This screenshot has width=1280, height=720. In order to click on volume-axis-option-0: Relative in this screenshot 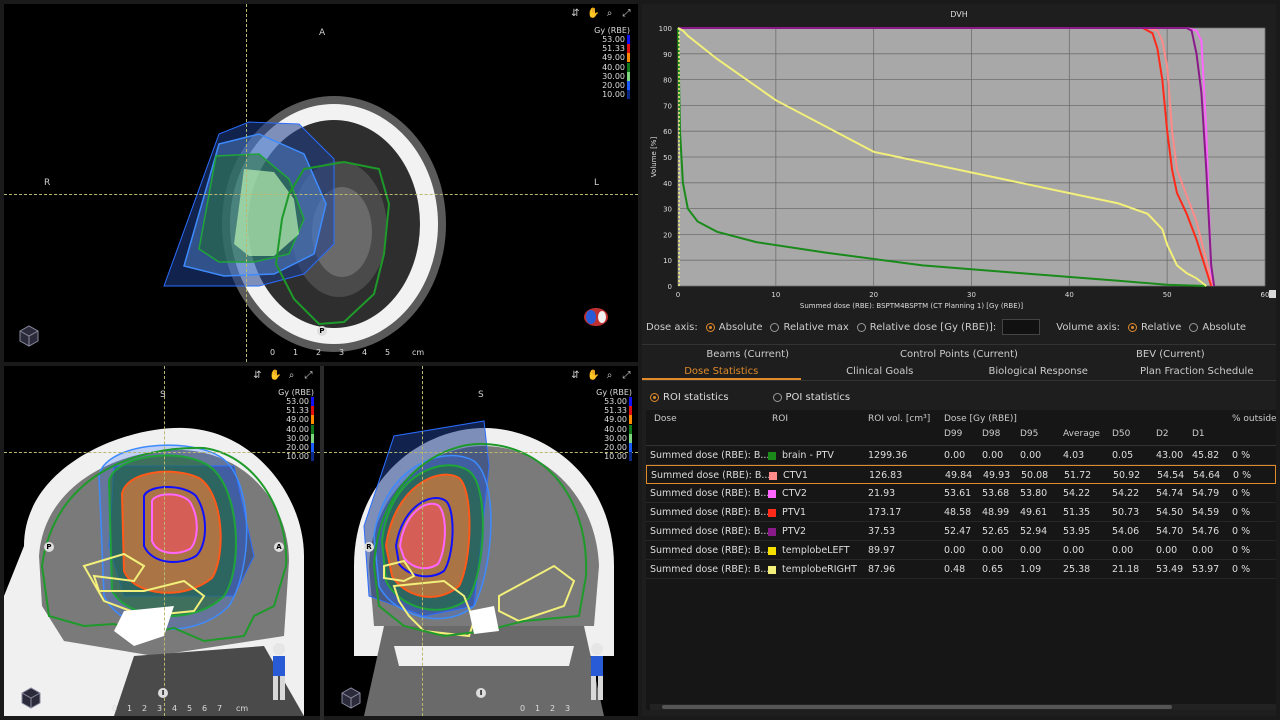, I will do `click(1161, 327)`.